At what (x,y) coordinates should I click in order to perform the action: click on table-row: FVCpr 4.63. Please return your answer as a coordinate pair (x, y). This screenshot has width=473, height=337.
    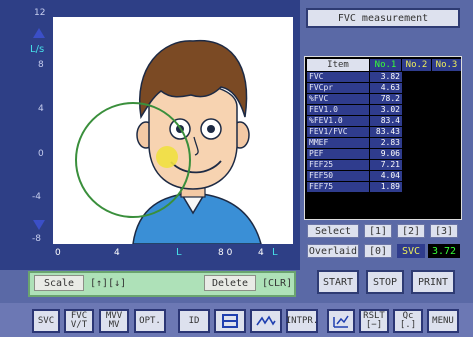
    Looking at the image, I should click on (384, 88).